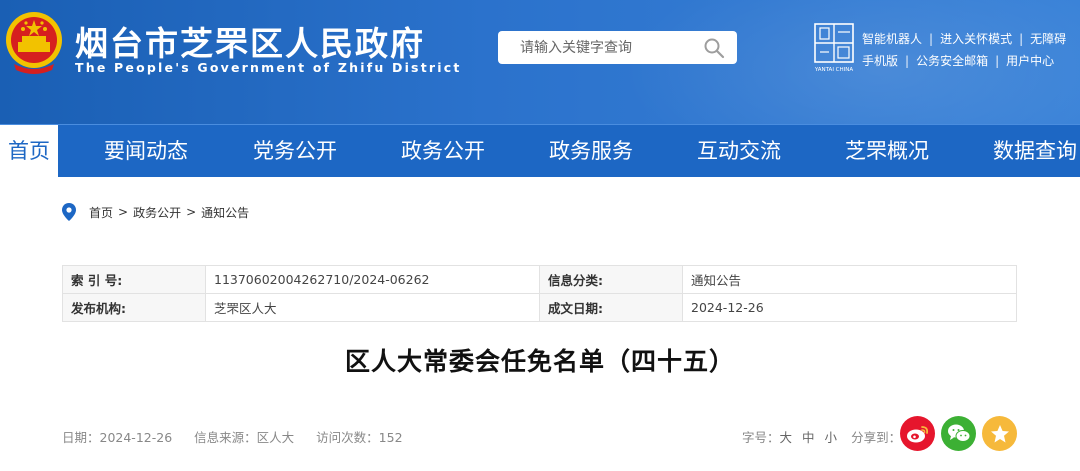 The width and height of the screenshot is (1080, 471). Describe the element at coordinates (892, 39) in the screenshot. I see `link-robot: 智能机器人` at that location.